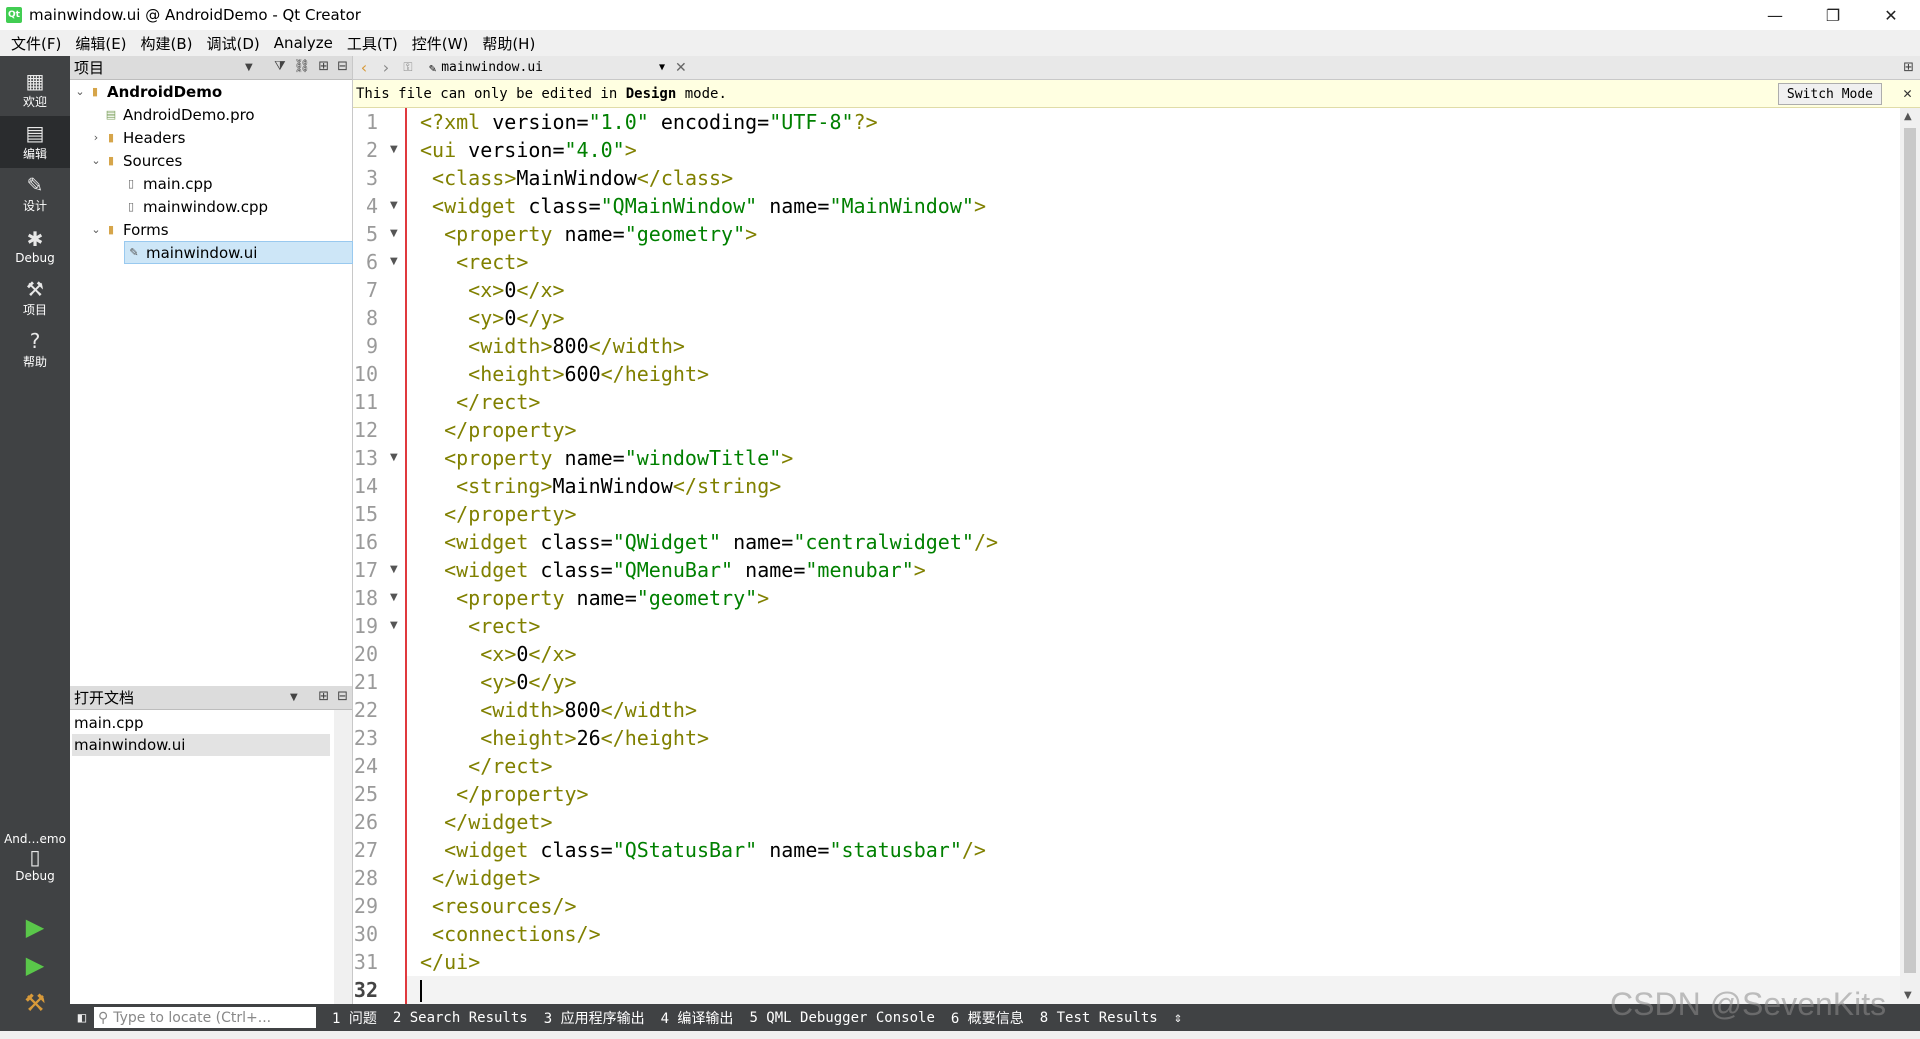 This screenshot has width=1920, height=1039. What do you see at coordinates (1907, 93) in the screenshot?
I see `close-infobar-icon: ✕` at bounding box center [1907, 93].